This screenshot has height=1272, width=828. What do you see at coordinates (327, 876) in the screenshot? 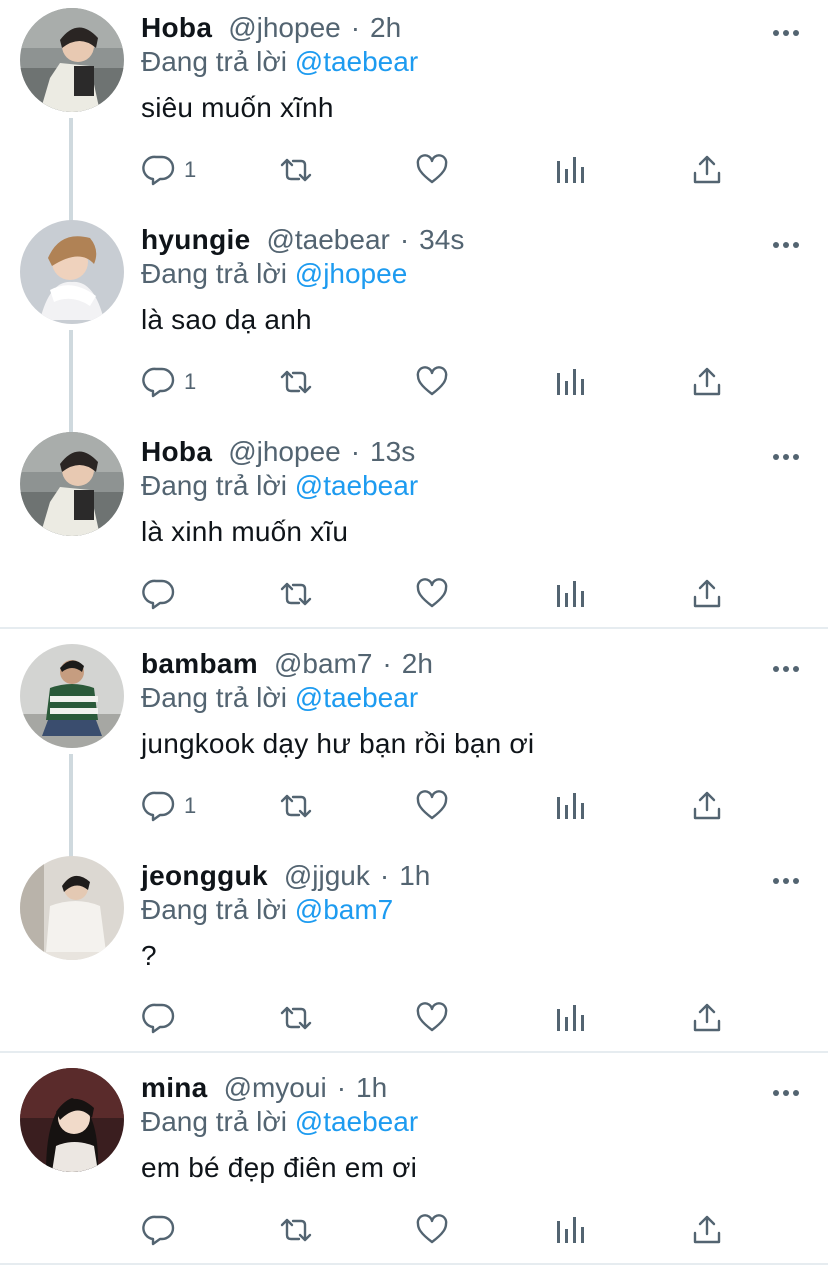
I see `author-handle: @jjguk` at bounding box center [327, 876].